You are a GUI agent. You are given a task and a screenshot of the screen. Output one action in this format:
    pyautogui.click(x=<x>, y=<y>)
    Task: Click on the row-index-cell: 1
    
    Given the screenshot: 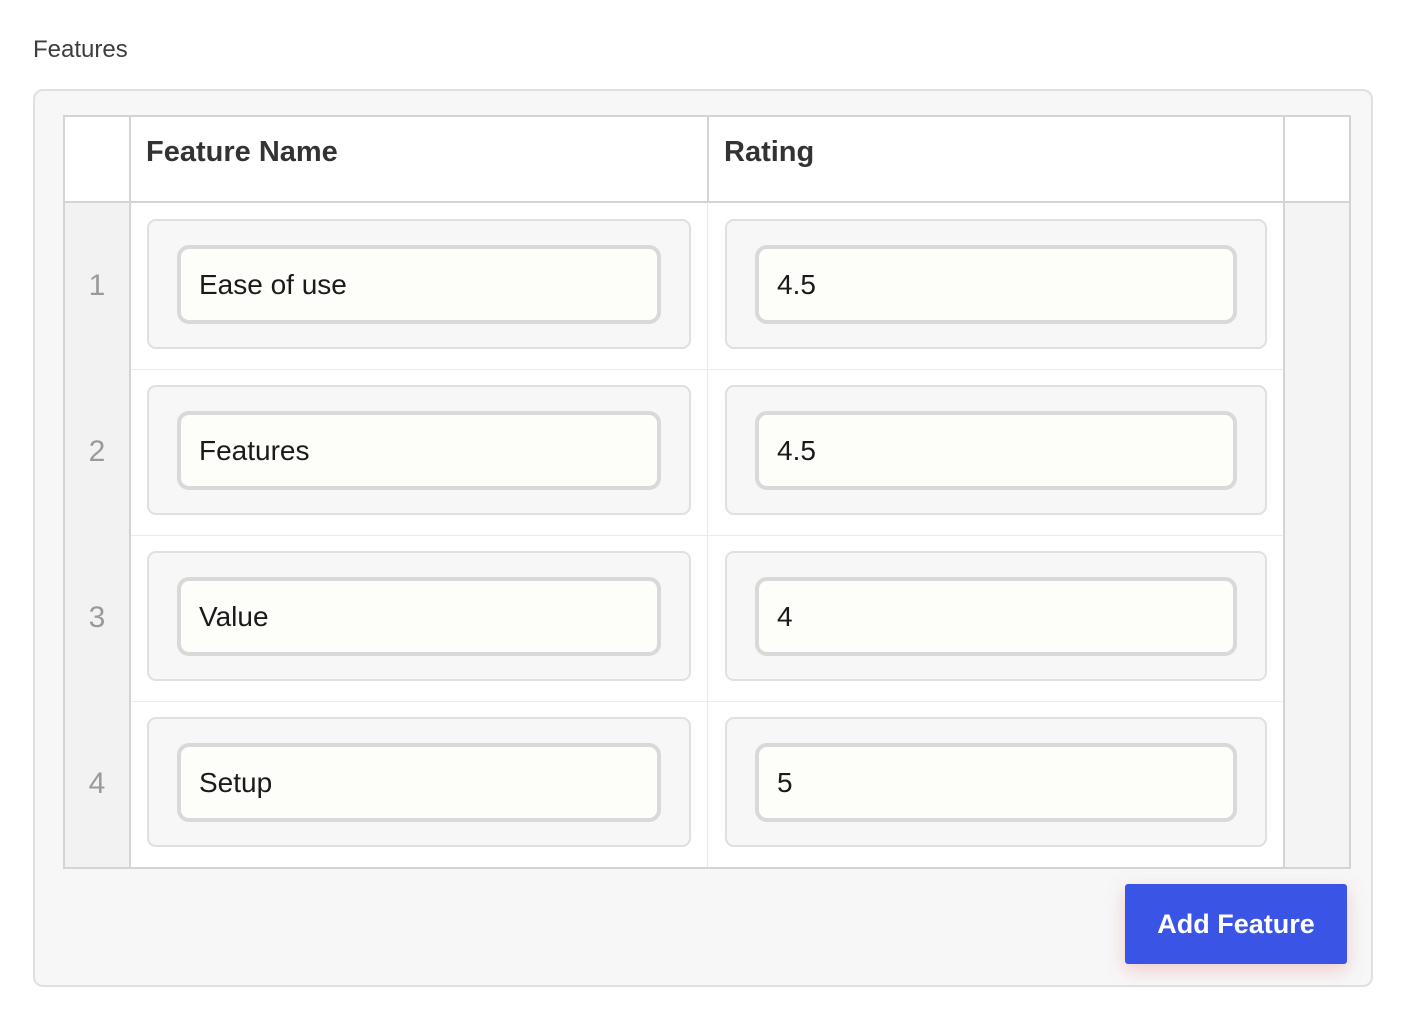 What is the action you would take?
    pyautogui.click(x=97, y=286)
    